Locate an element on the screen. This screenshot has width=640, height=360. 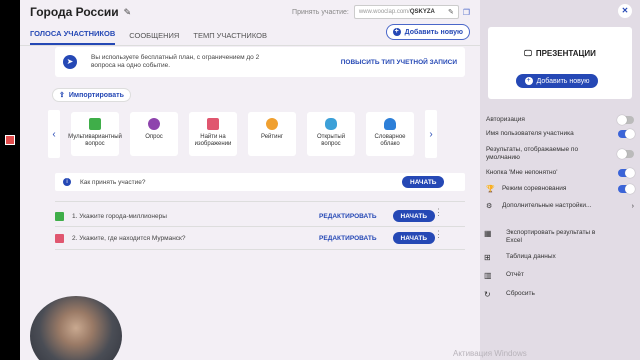
poll-icon is located at coordinates (154, 124).